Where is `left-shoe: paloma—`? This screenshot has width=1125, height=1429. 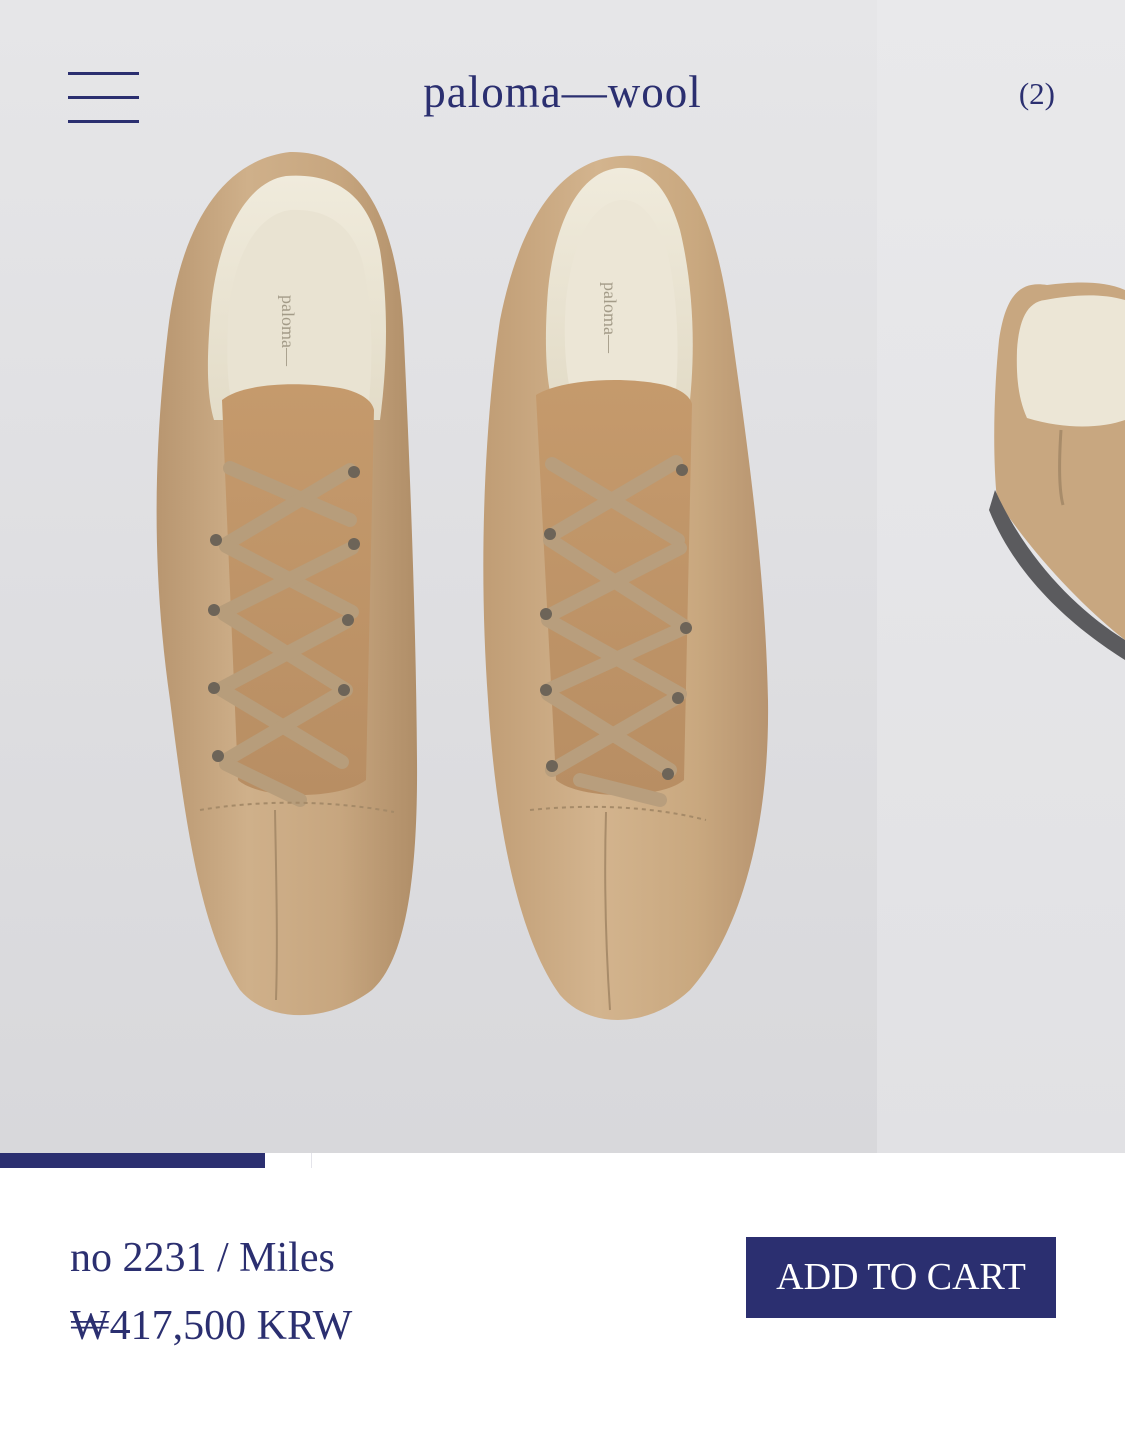 left-shoe: paloma— is located at coordinates (287, 583).